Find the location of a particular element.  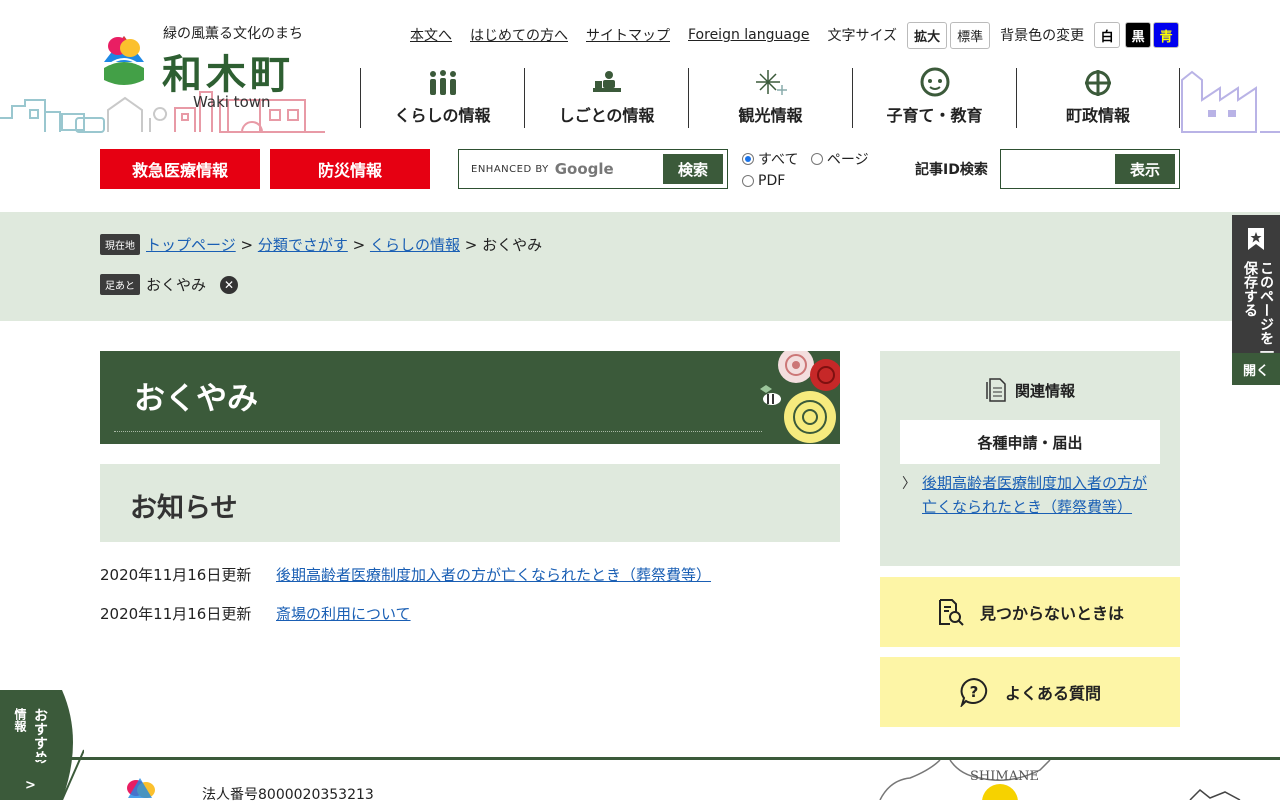

radio-selected-icon is located at coordinates (748, 159).